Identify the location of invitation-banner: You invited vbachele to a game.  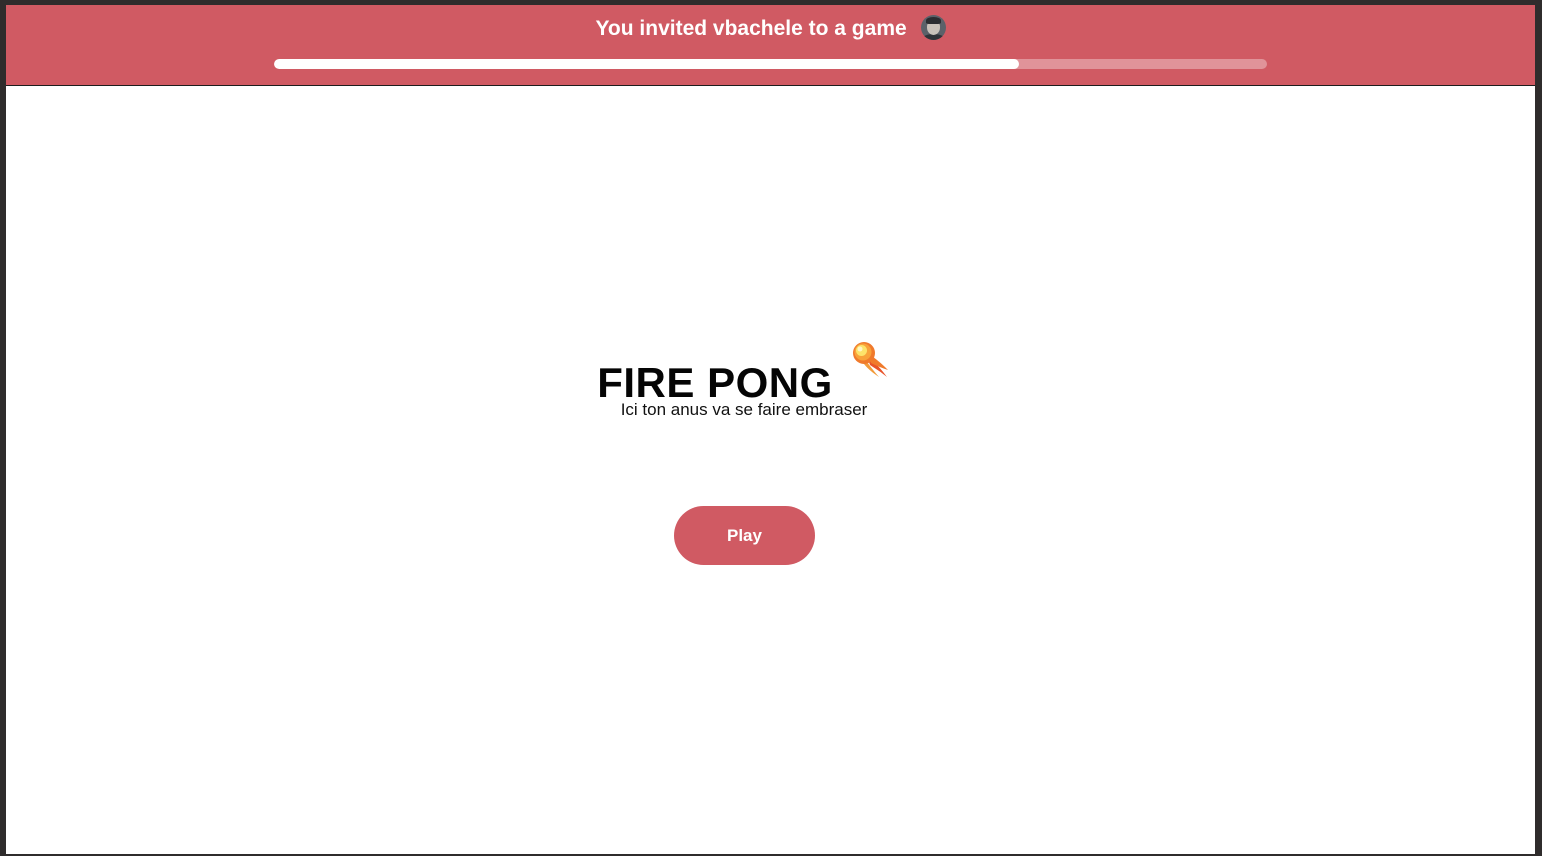
(770, 45).